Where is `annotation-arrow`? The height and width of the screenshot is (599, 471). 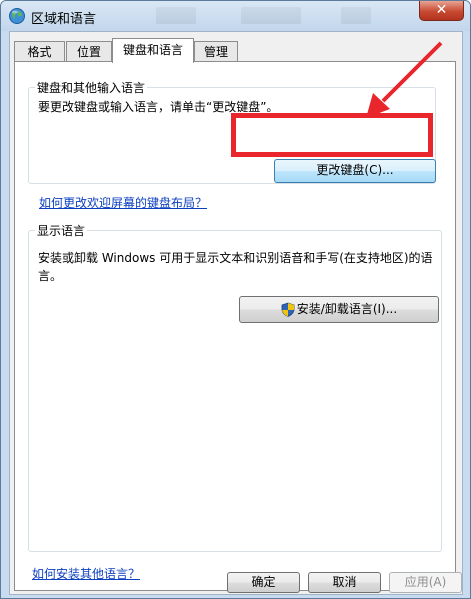 annotation-arrow is located at coordinates (404, 79).